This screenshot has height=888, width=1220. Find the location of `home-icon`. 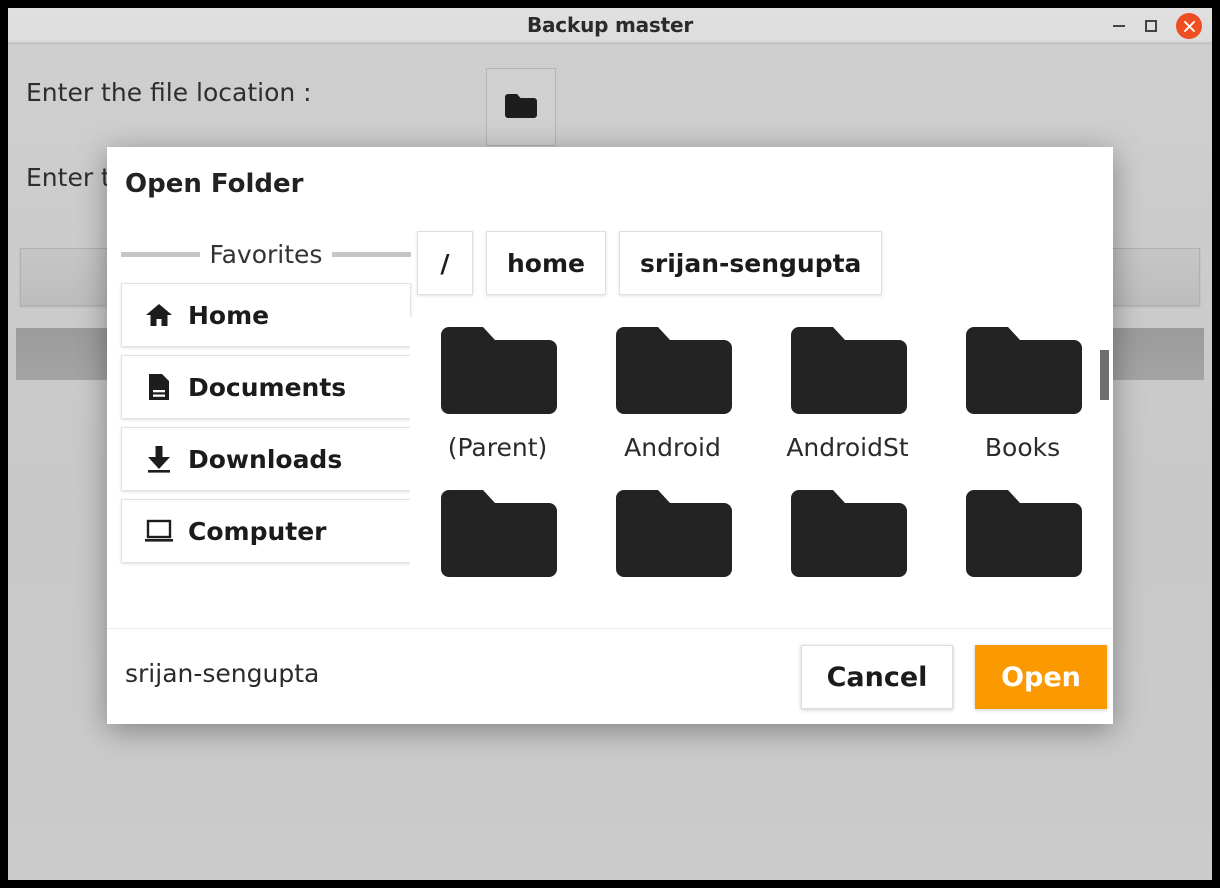

home-icon is located at coordinates (159, 315).